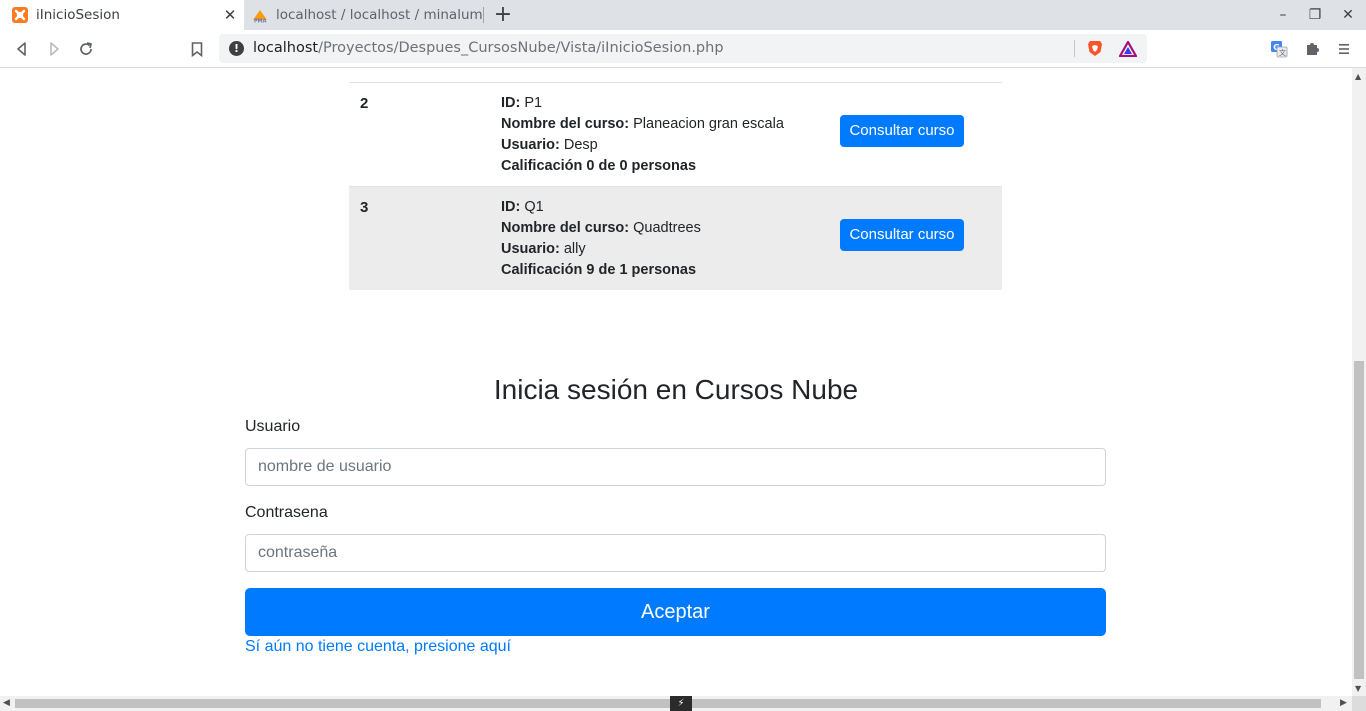 The image size is (1366, 711). What do you see at coordinates (273, 426) in the screenshot?
I see `username-label: Usuario` at bounding box center [273, 426].